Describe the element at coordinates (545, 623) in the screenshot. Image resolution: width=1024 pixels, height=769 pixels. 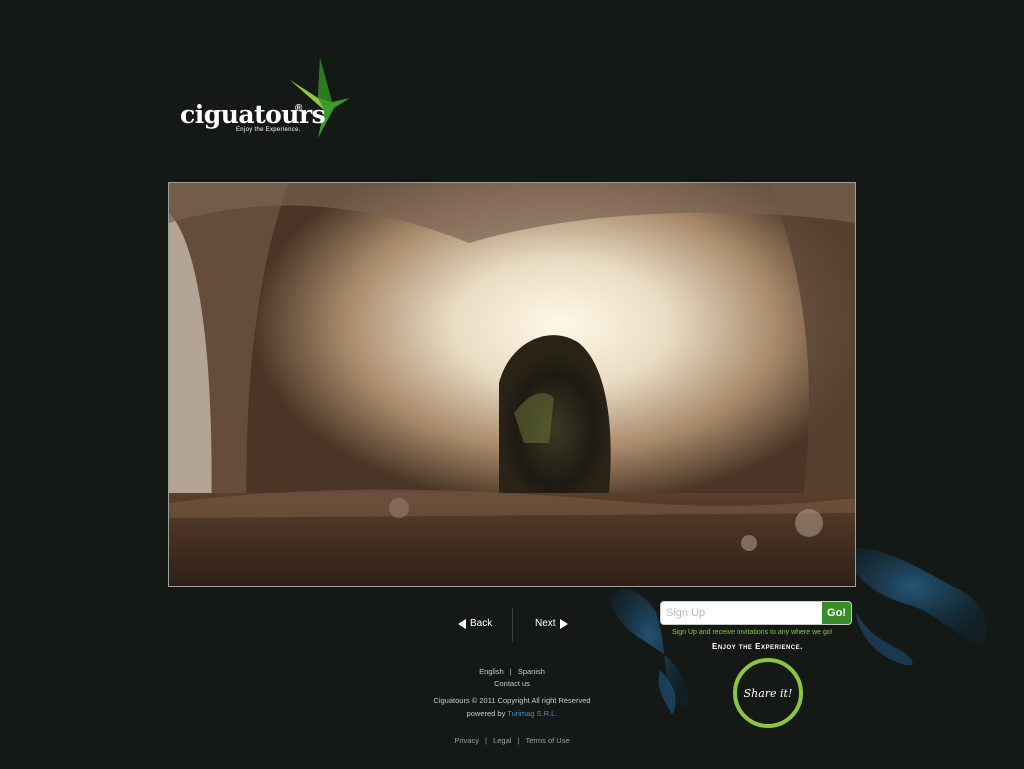
I see `next-label: Next` at that location.